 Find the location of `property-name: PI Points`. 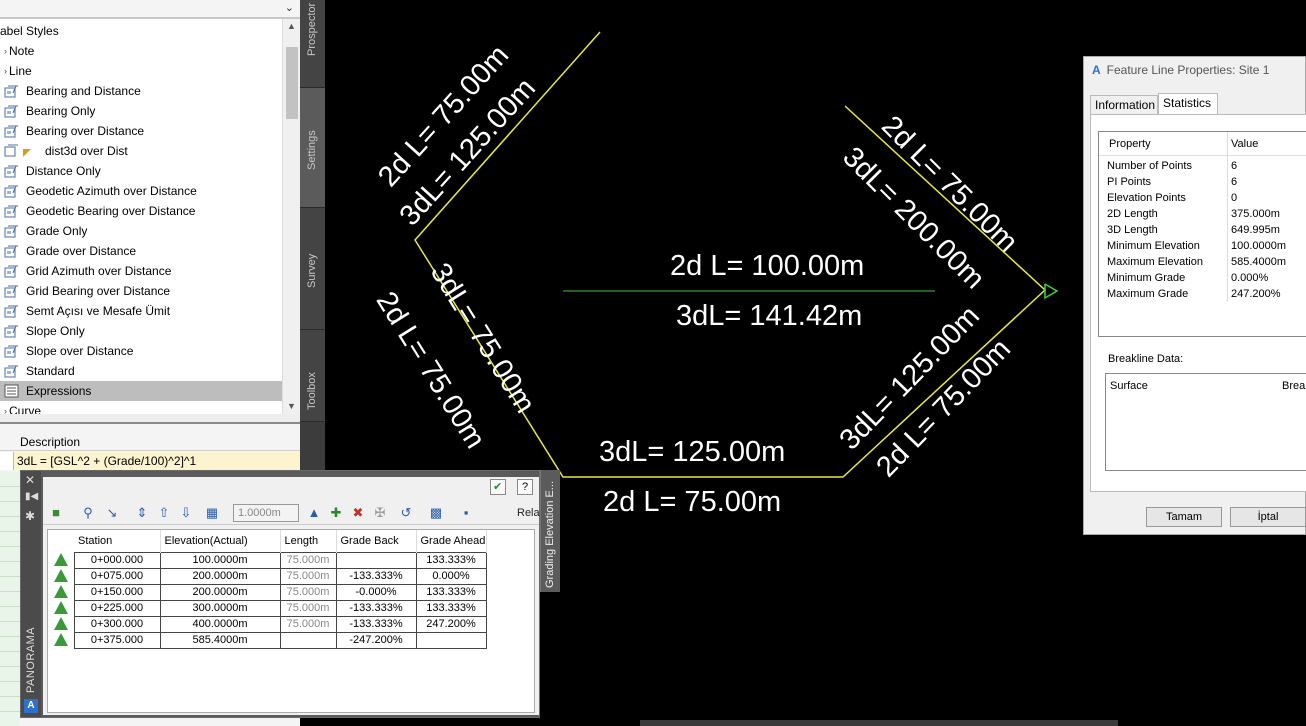

property-name: PI Points is located at coordinates (1129, 182).